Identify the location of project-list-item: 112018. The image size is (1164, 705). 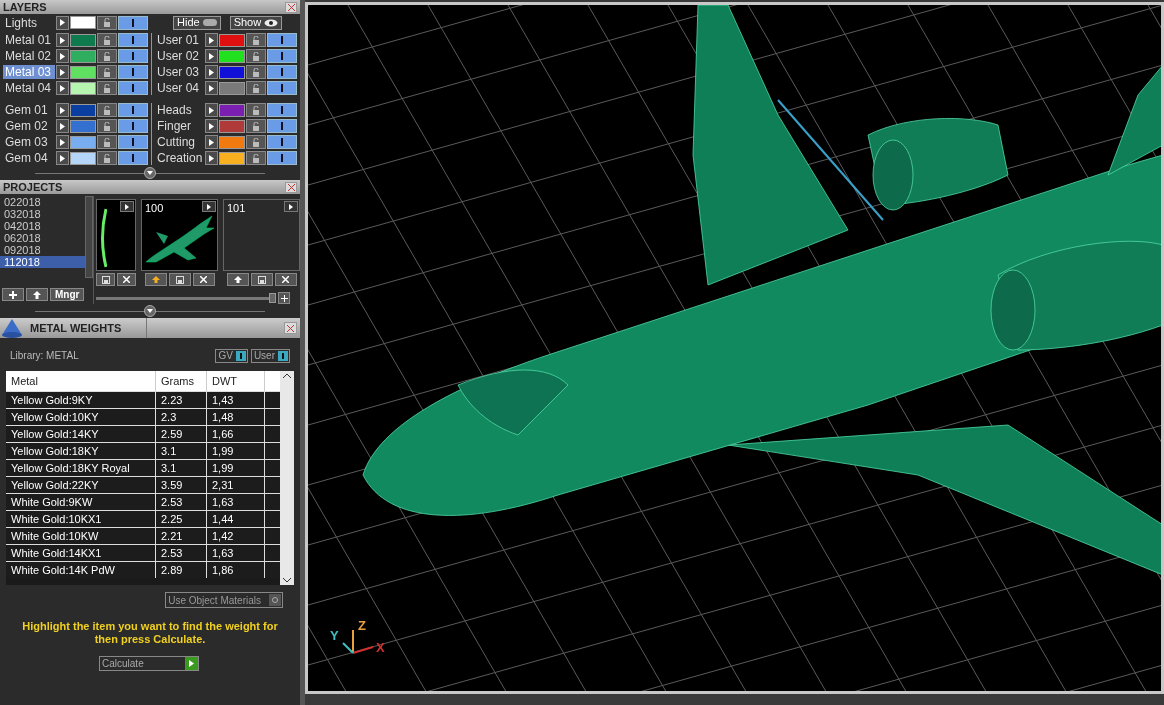
(42, 262).